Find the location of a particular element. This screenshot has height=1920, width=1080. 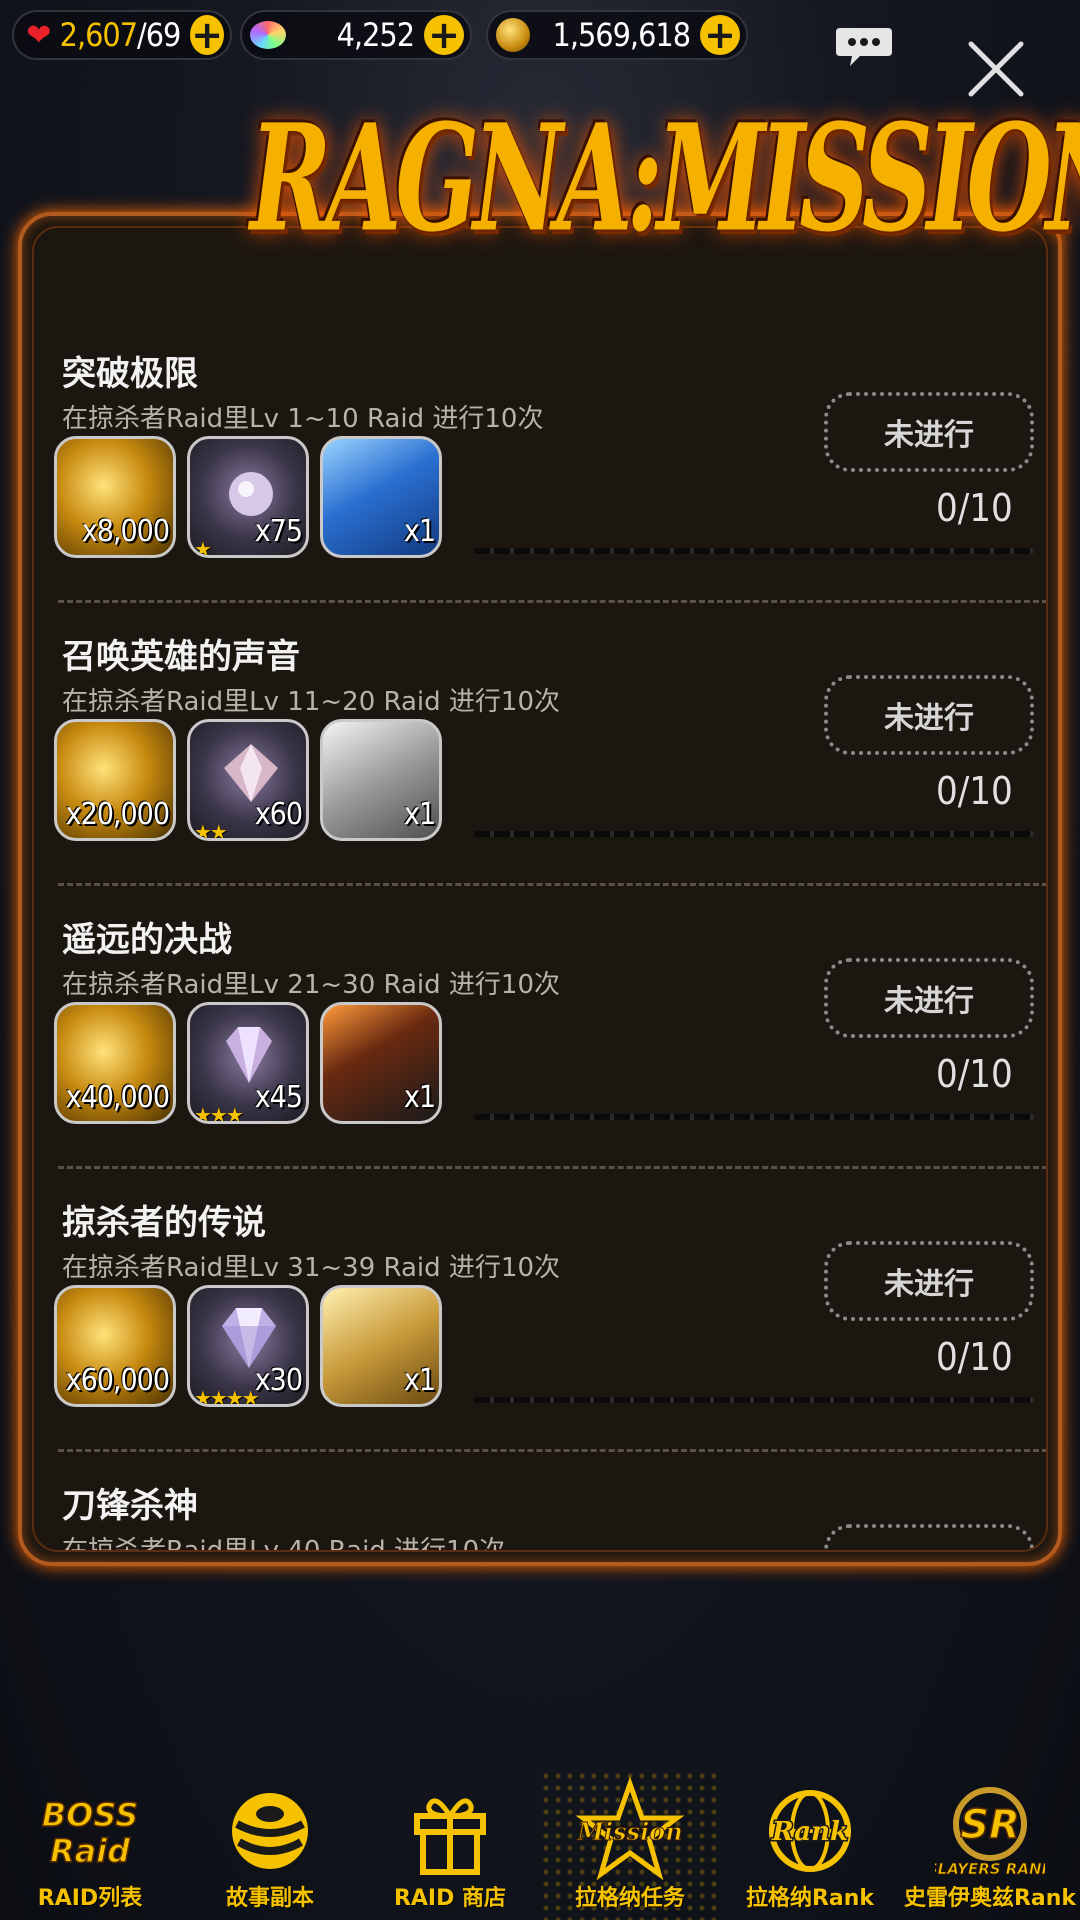

gold-coins-icon: x40,000 is located at coordinates (115, 1063).